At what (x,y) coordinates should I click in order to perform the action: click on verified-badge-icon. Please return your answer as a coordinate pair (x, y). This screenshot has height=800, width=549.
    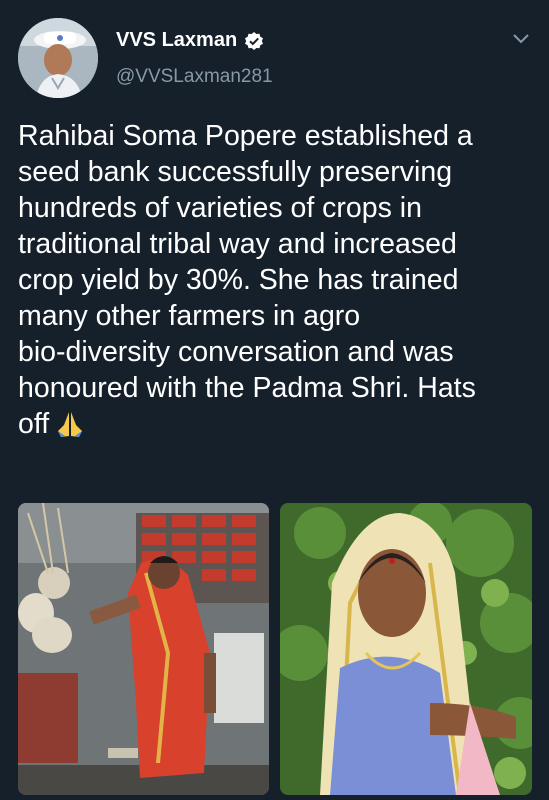
    Looking at the image, I should click on (254, 40).